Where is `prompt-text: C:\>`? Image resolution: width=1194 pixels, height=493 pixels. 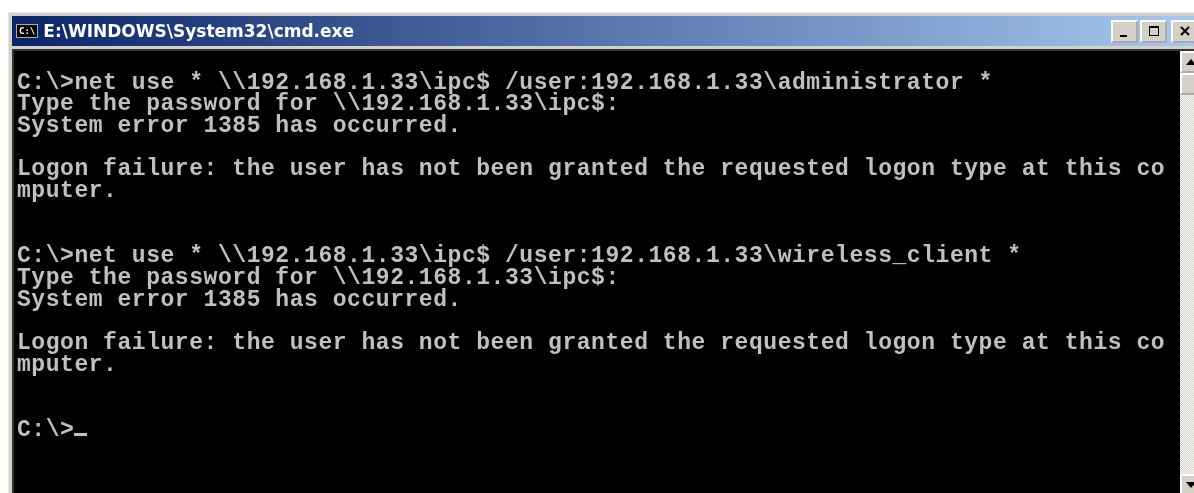
prompt-text: C:\> is located at coordinates (46, 429).